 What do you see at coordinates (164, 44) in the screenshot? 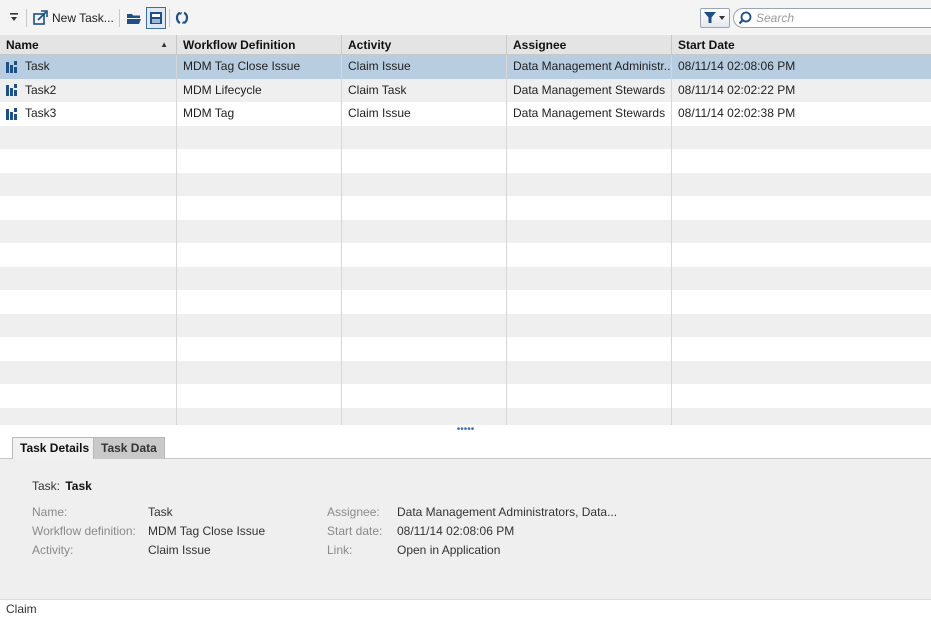
I see `sort-ascending-icon: ▲` at bounding box center [164, 44].